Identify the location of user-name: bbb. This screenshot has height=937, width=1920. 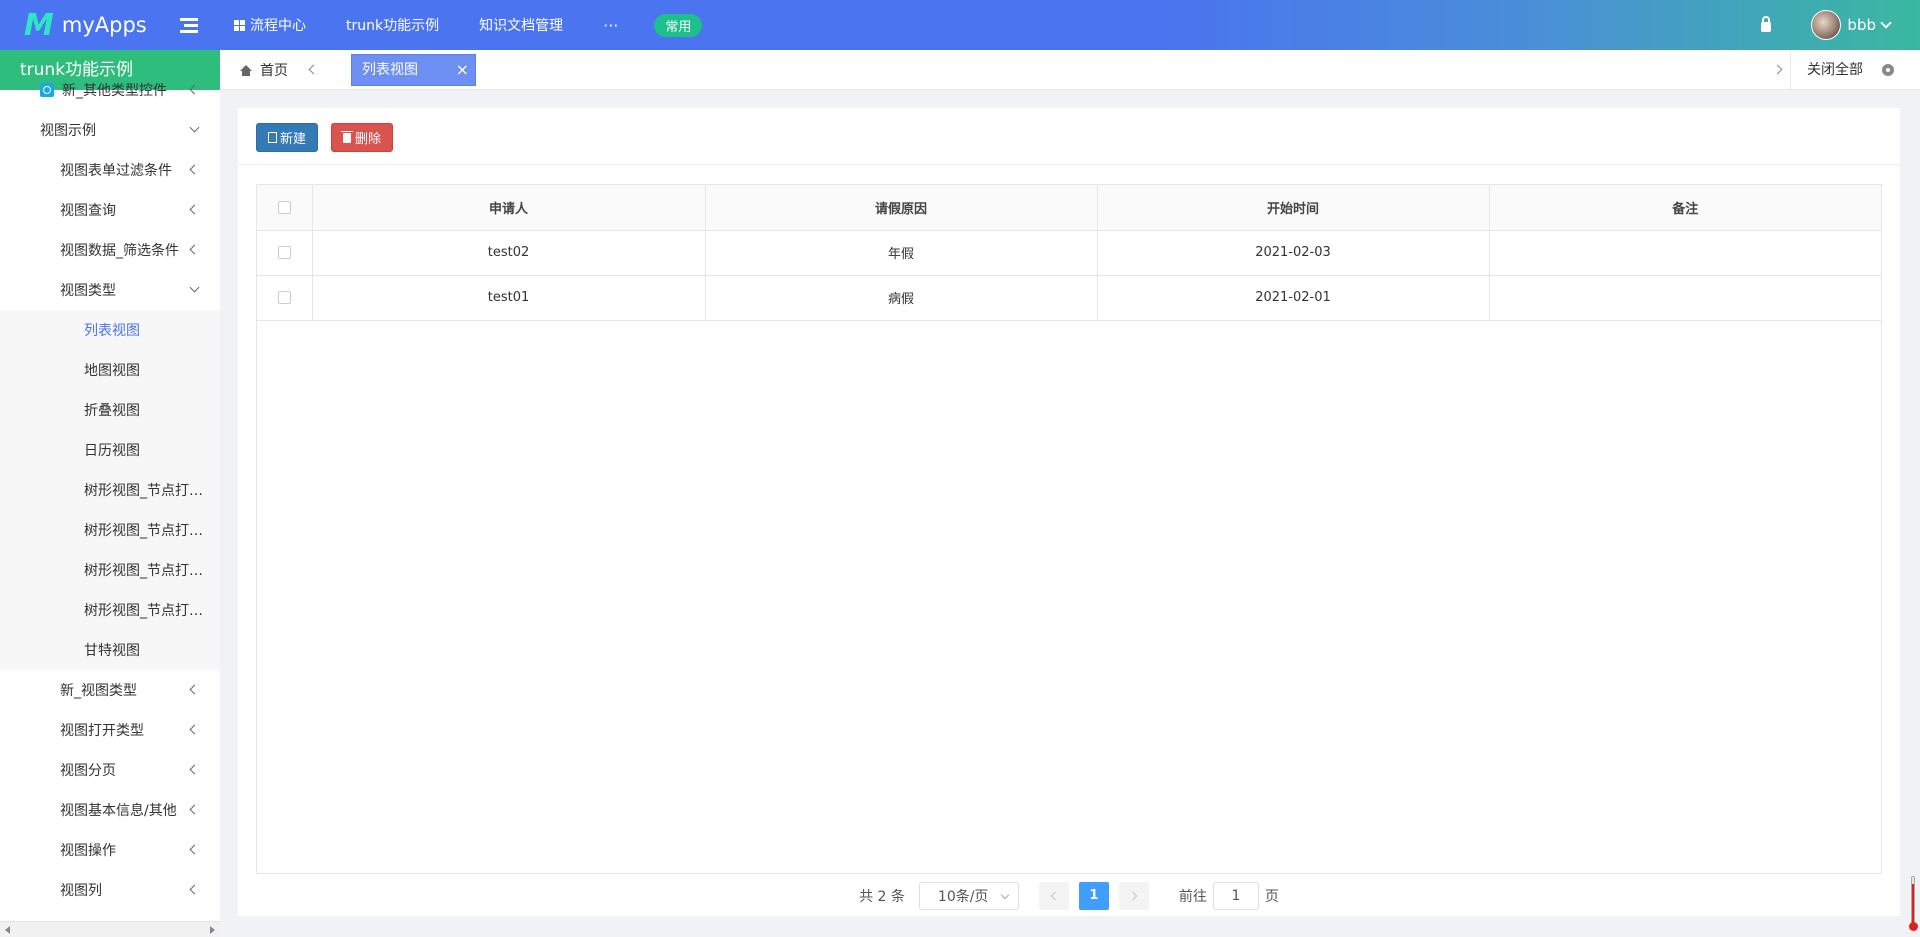
(1861, 25).